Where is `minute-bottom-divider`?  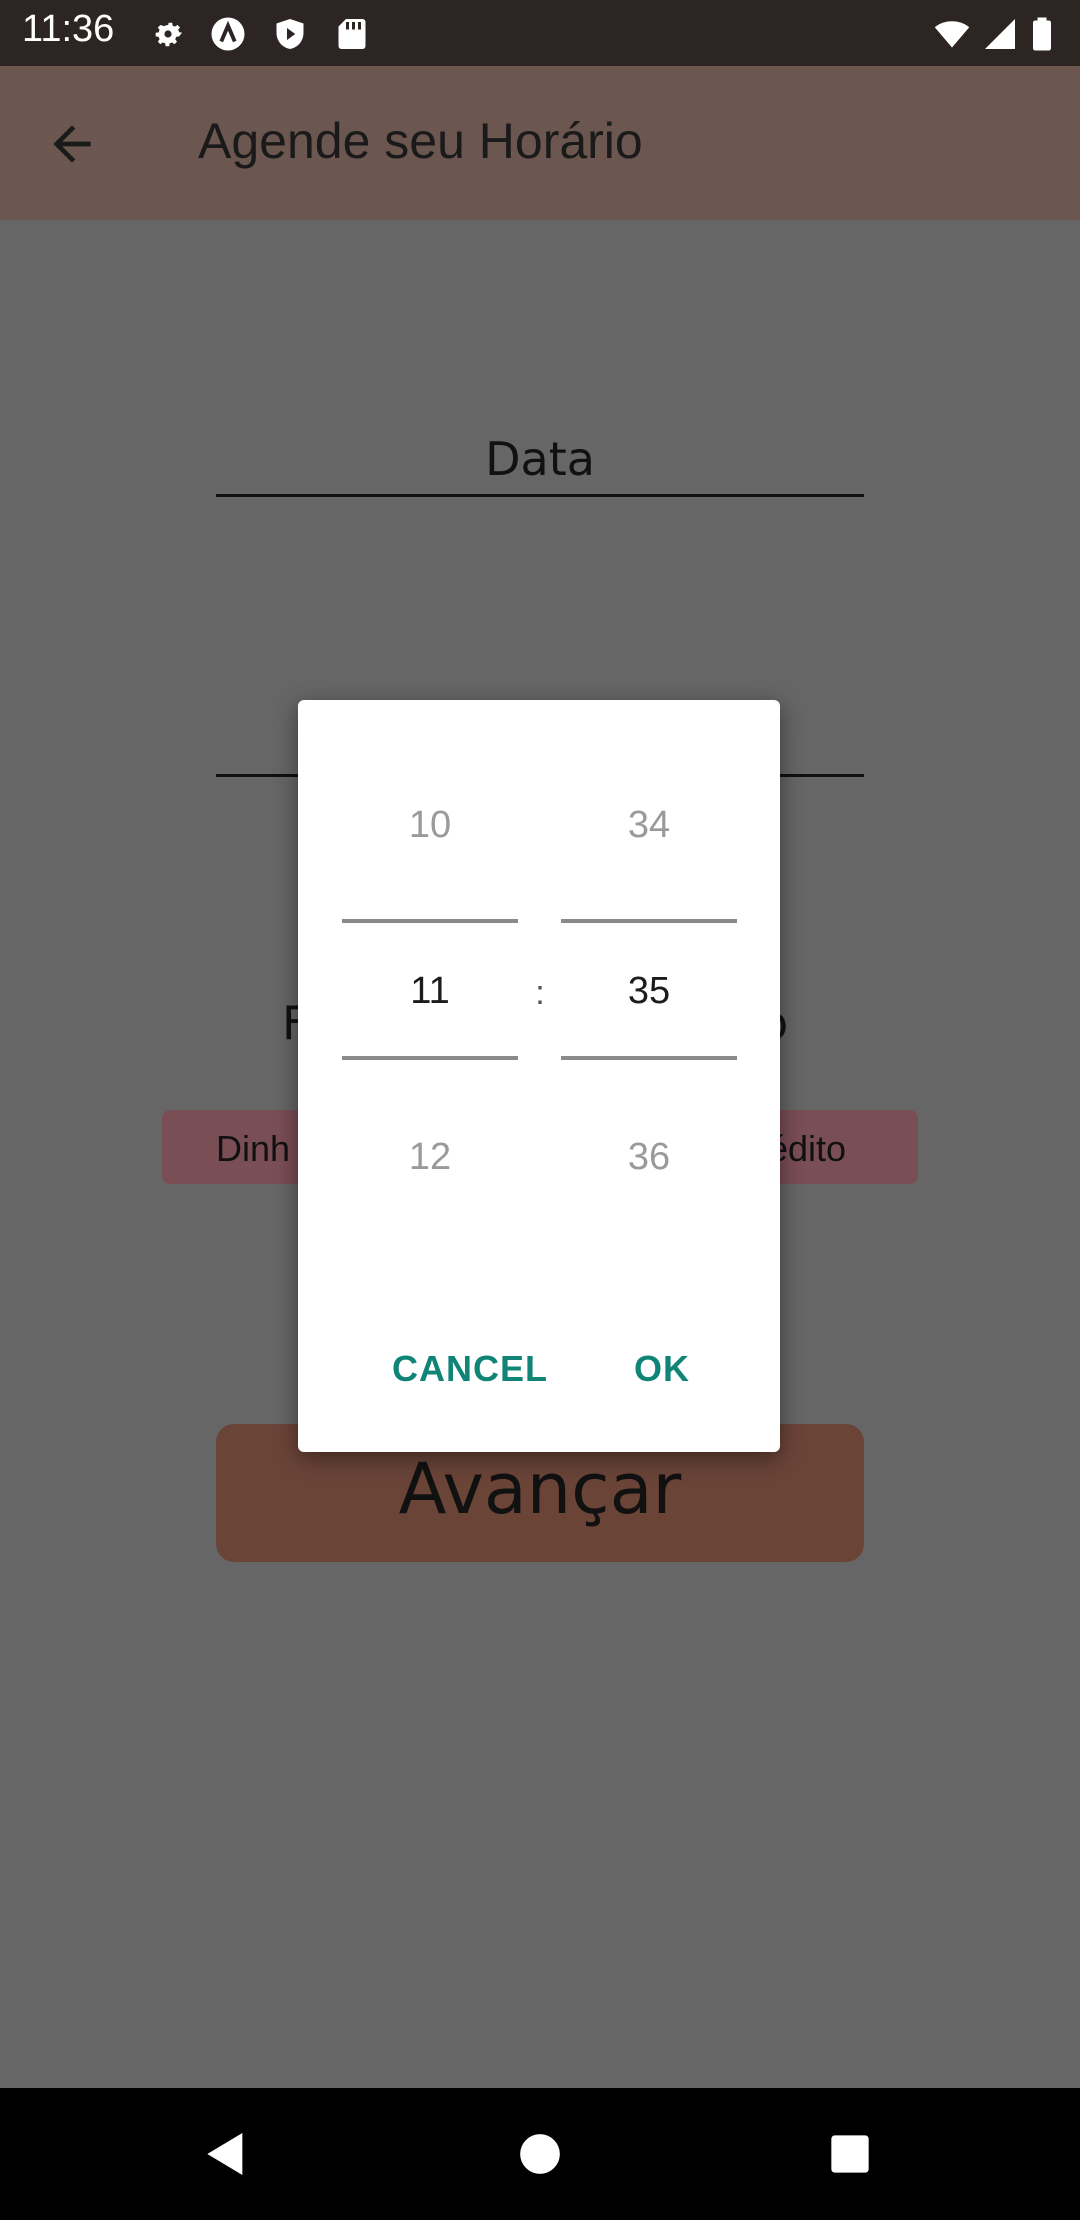
minute-bottom-divider is located at coordinates (649, 1058).